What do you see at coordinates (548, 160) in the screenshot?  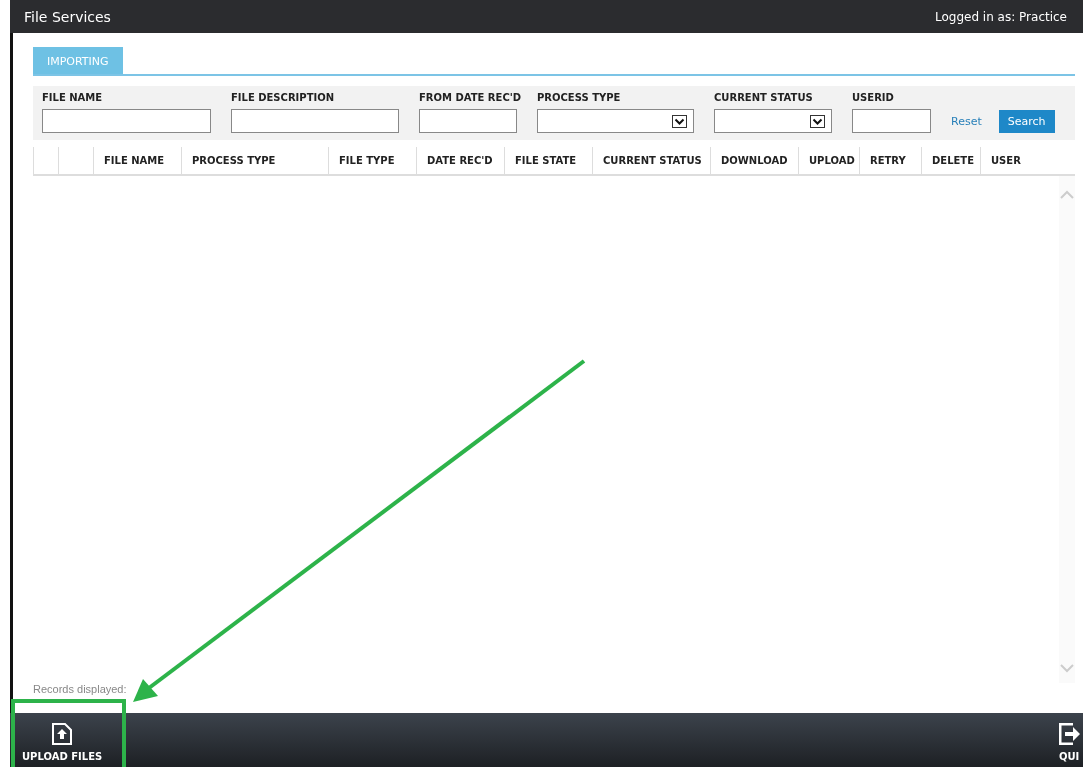 I see `column-header: FILE STATE` at bounding box center [548, 160].